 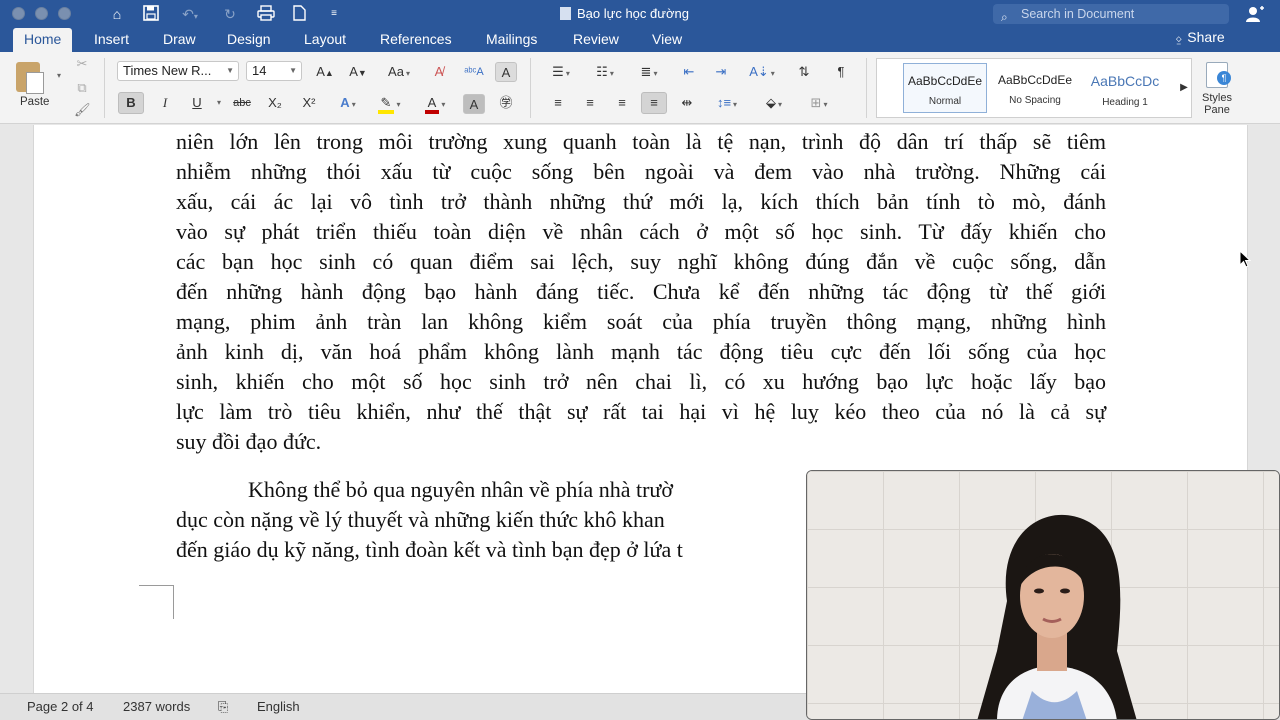 What do you see at coordinates (622, 103) in the screenshot?
I see `align-right-icon: ≡` at bounding box center [622, 103].